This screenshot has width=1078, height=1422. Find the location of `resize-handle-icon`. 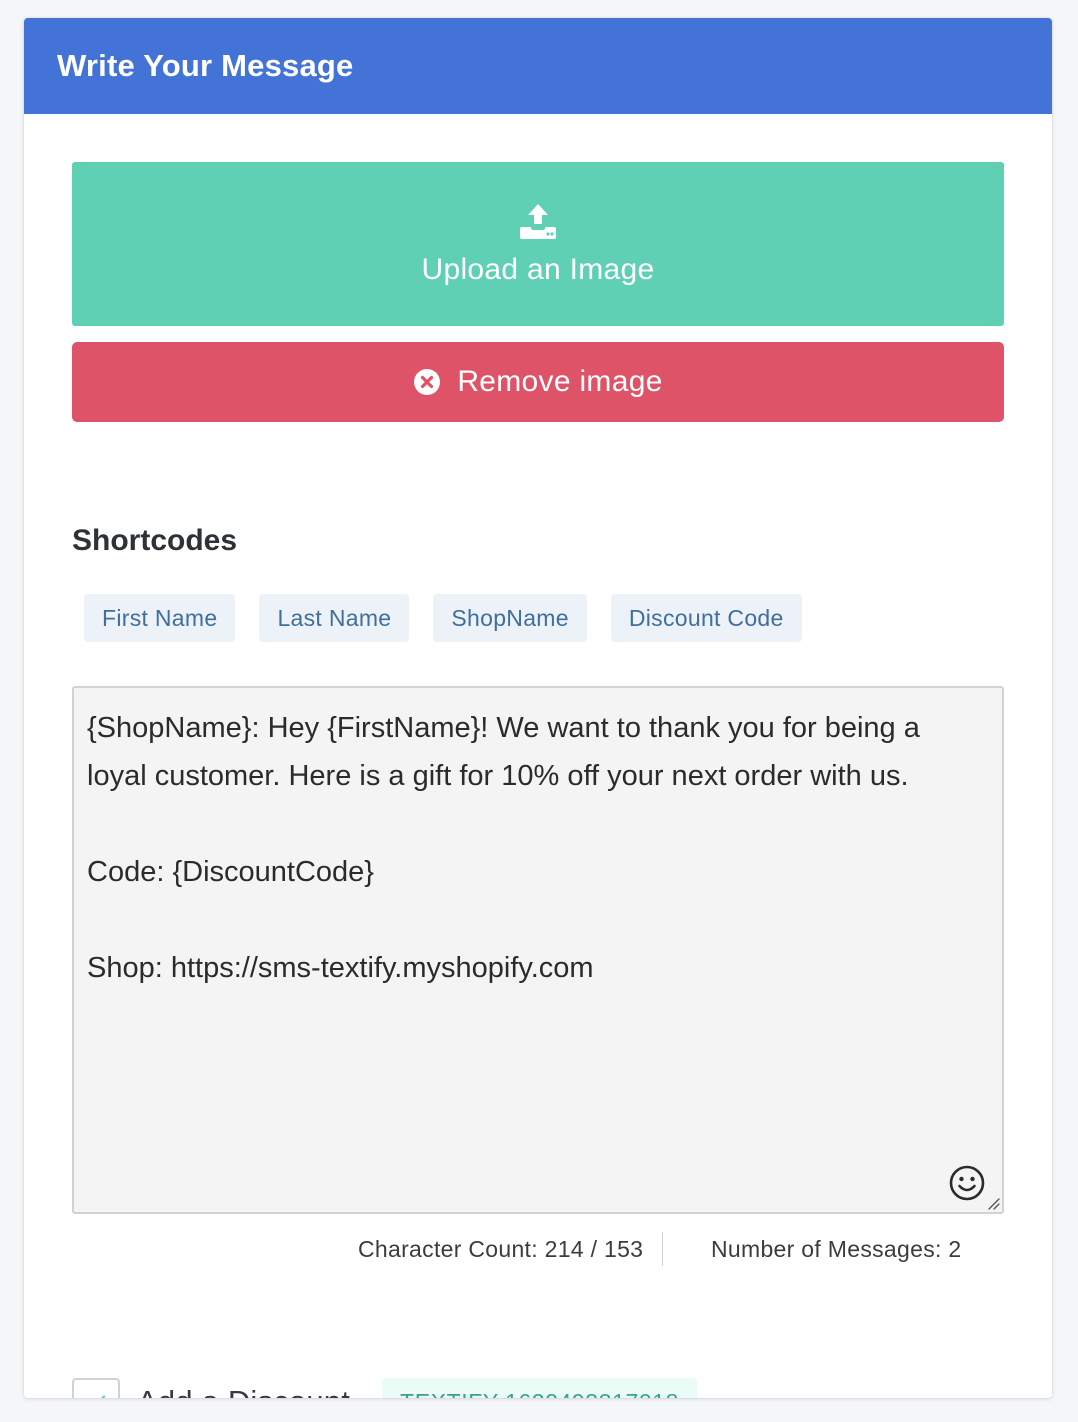

resize-handle-icon is located at coordinates (993, 1203).